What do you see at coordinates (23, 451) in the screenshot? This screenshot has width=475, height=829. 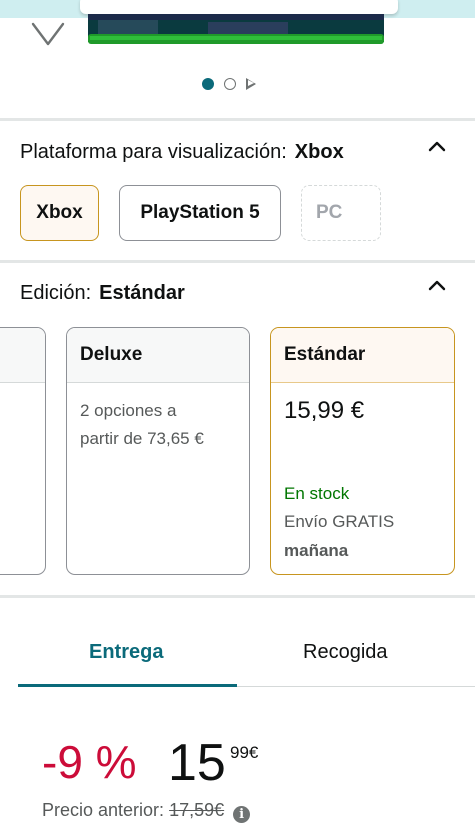 I see `edition-card-partial` at bounding box center [23, 451].